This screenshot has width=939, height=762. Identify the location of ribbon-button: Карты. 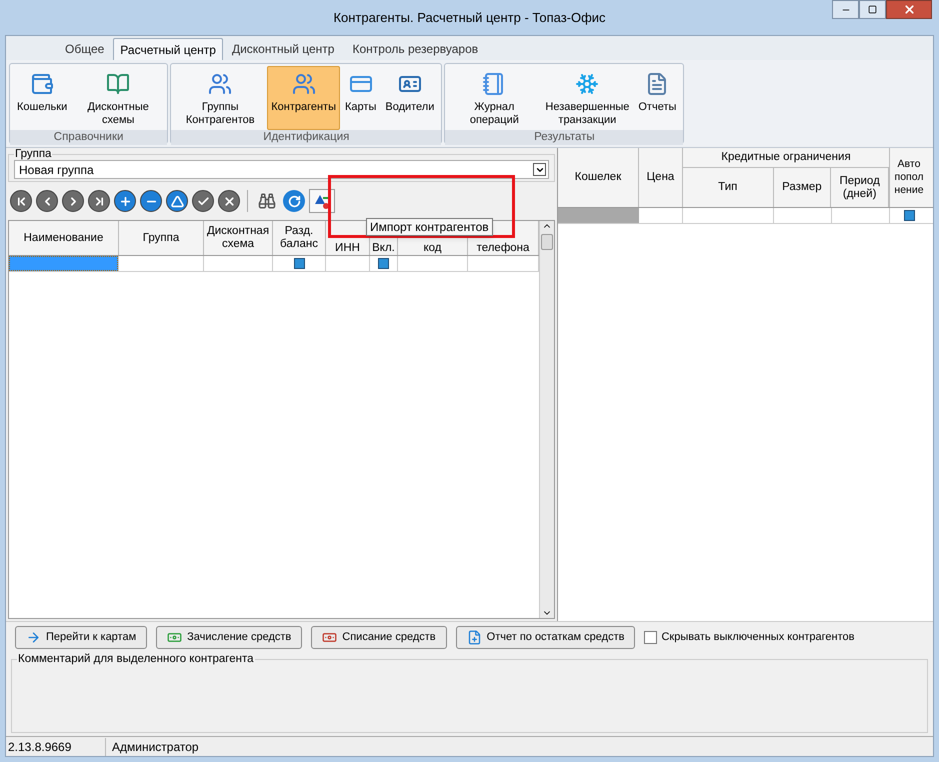
(360, 98).